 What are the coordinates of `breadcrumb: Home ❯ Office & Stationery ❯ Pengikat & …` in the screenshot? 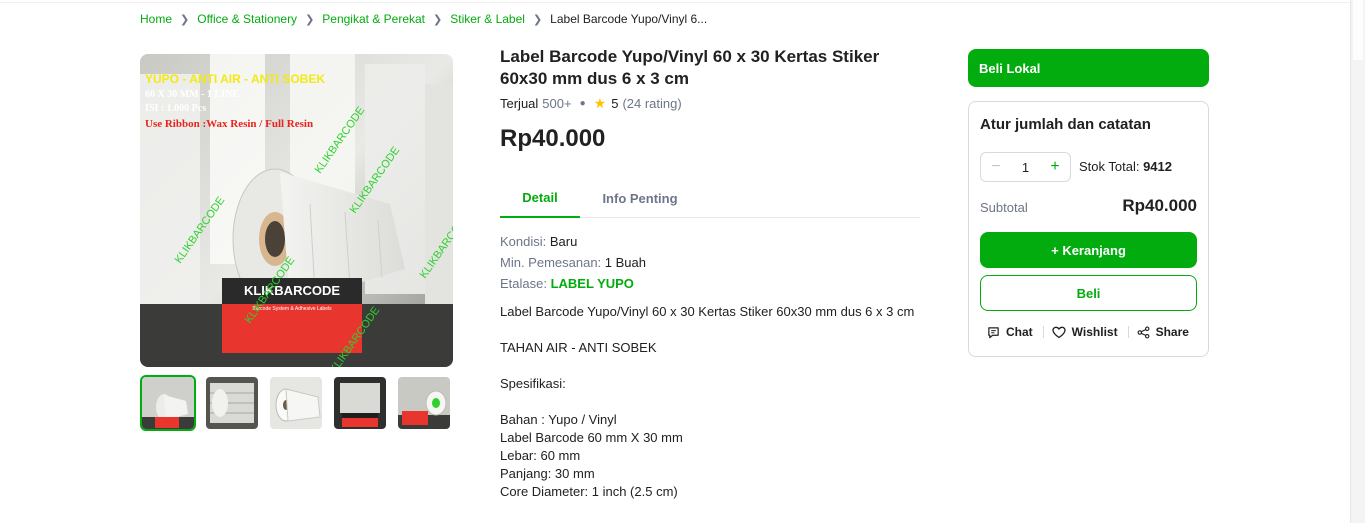 It's located at (423, 19).